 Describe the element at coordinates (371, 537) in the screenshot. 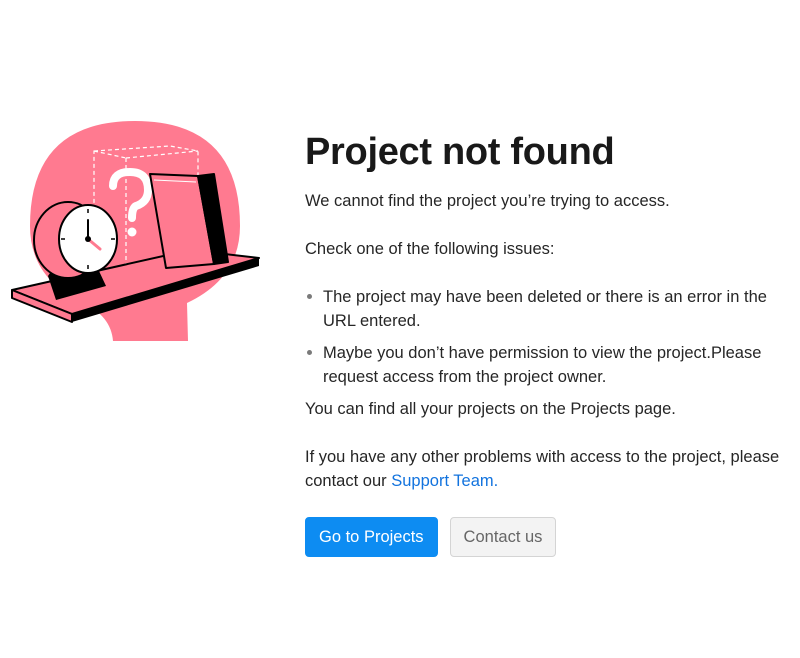

I see `go-to-projects-button: Go to Projects` at that location.